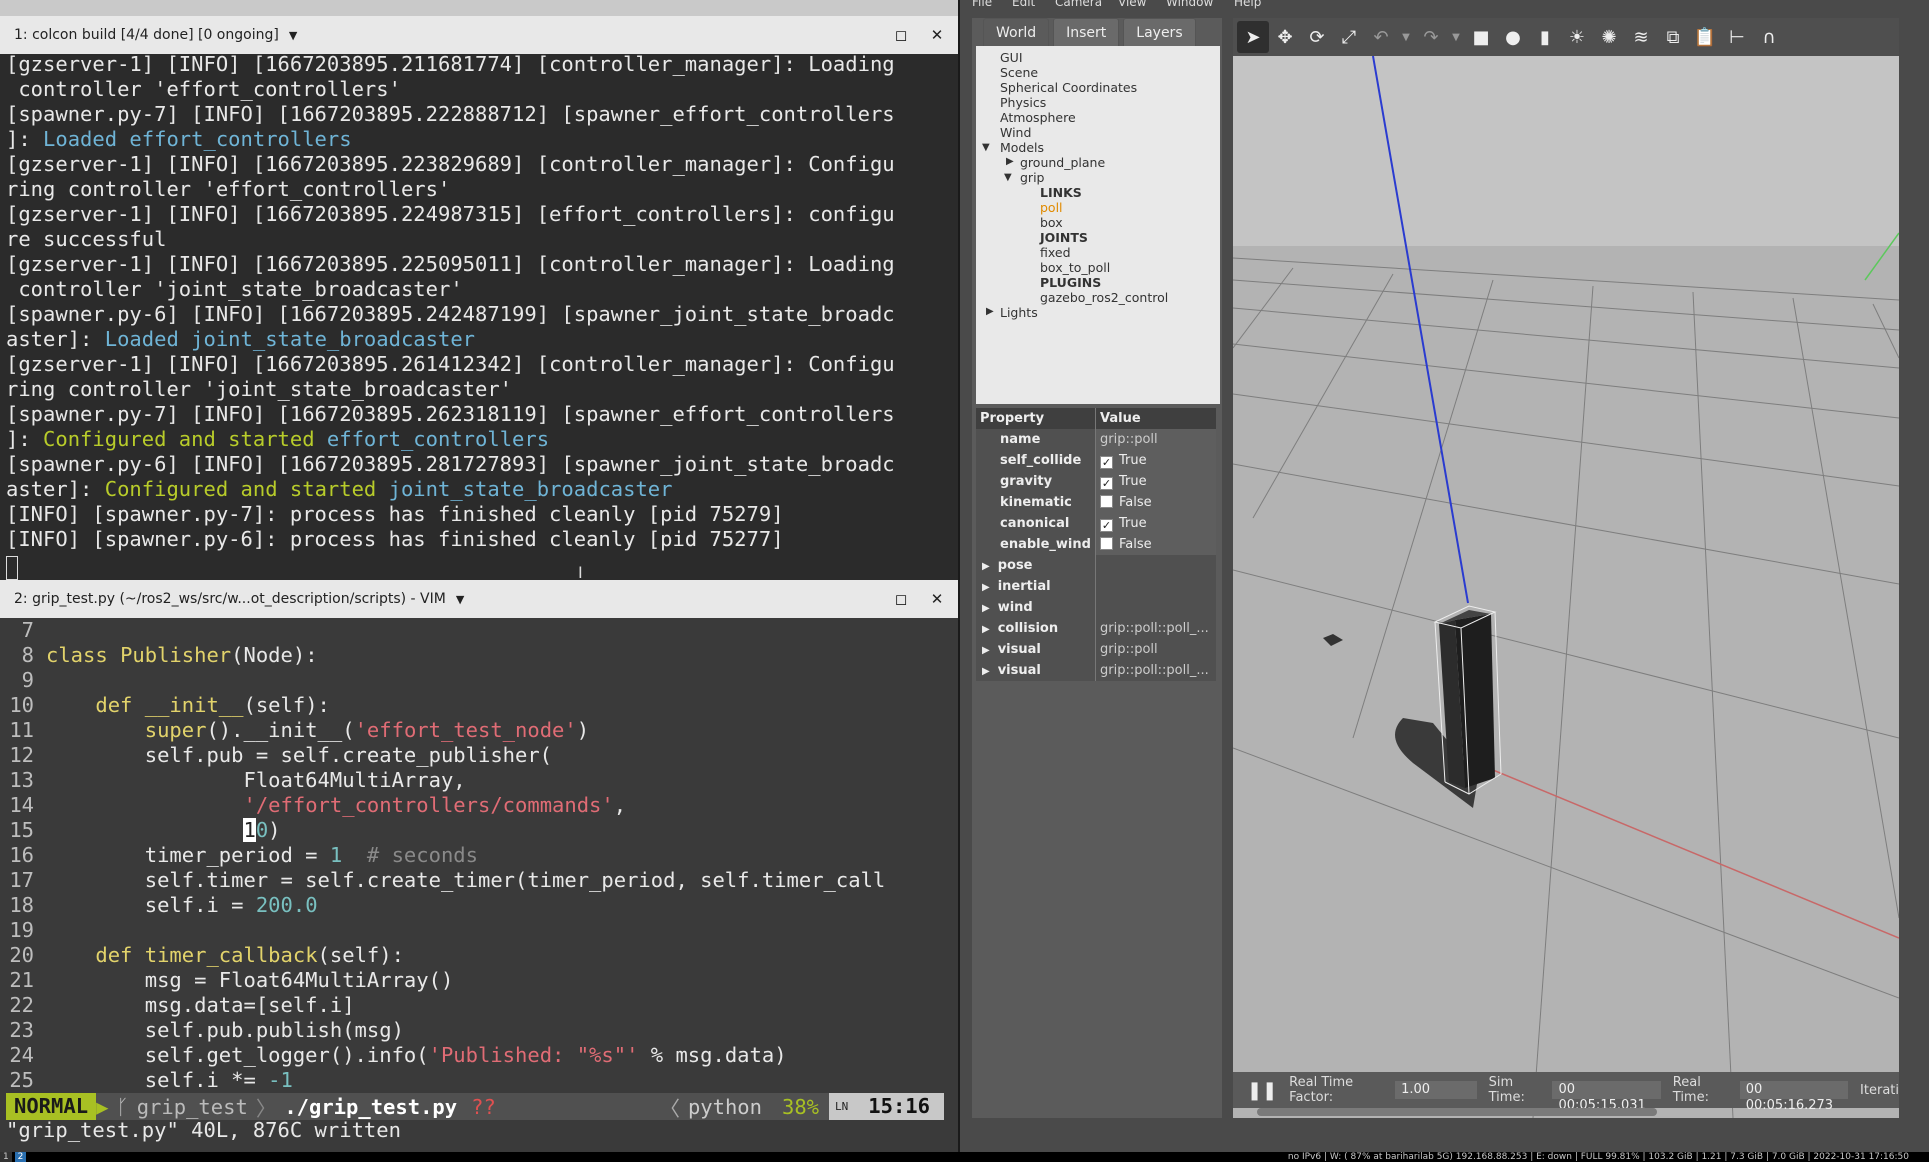 The image size is (1929, 1162). I want to click on code-line: 14 '/effort_controllers/commands',, so click(479, 805).